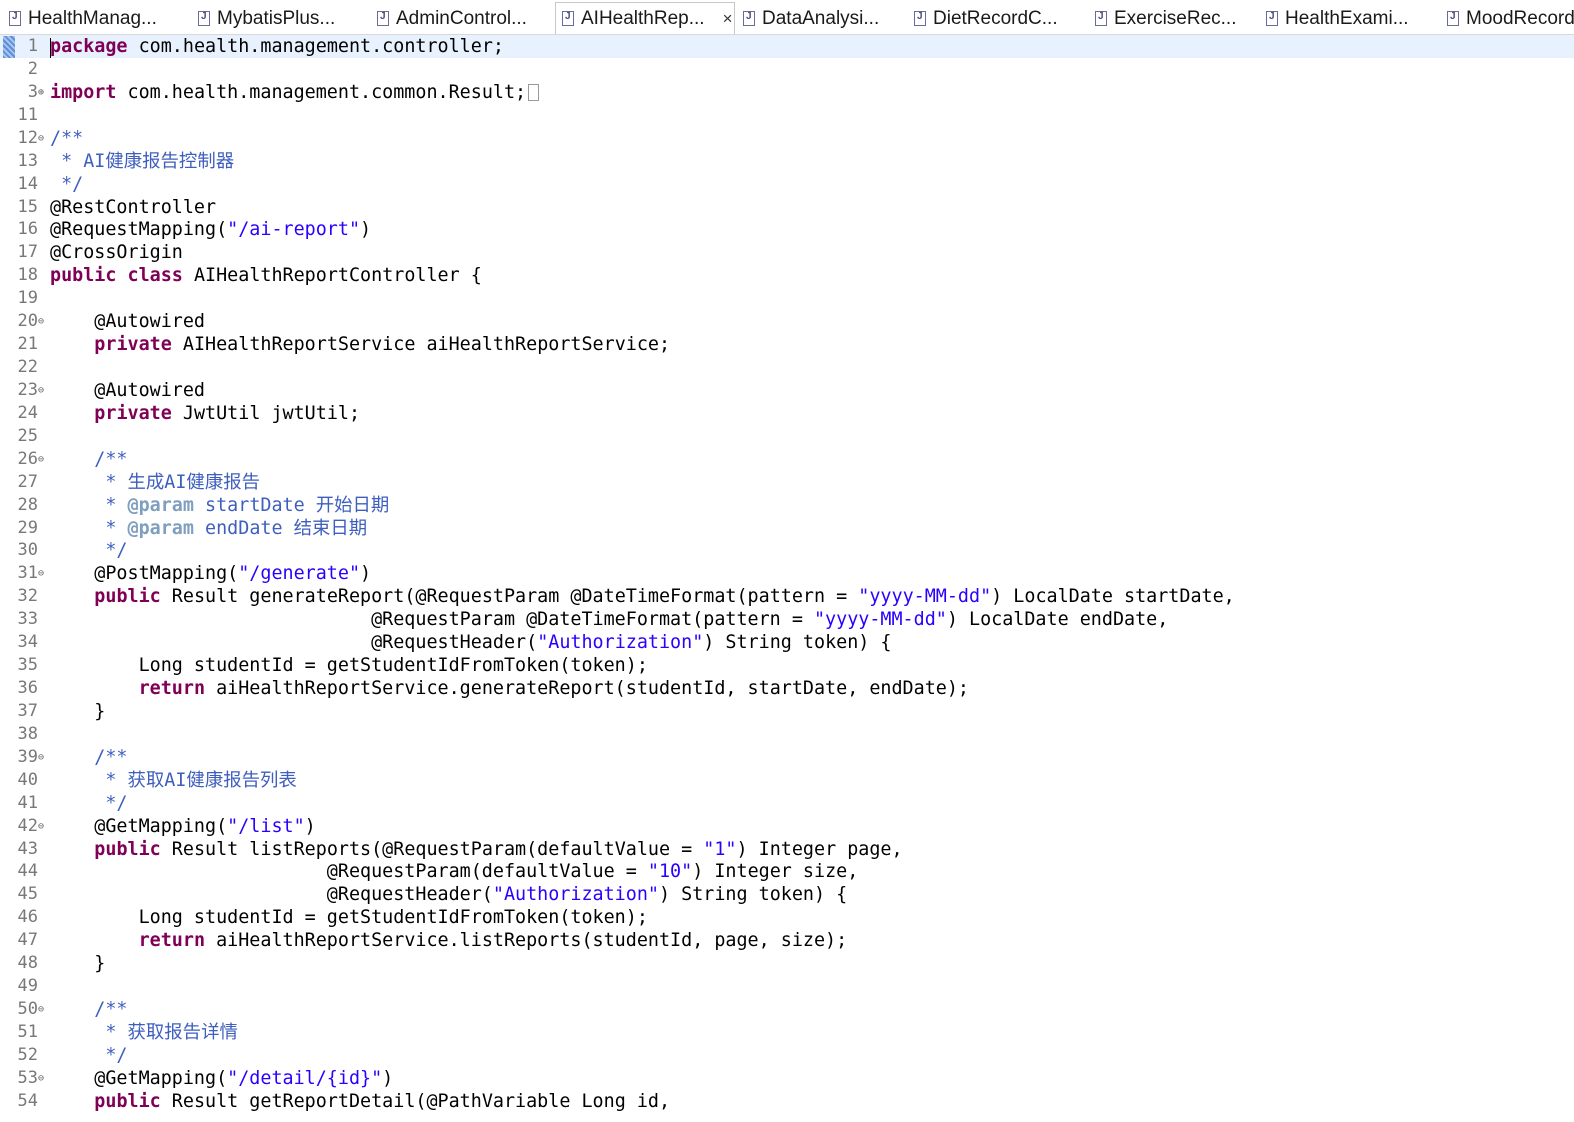  Describe the element at coordinates (787, 1009) in the screenshot. I see `code-line: 50 ⊖ /**` at that location.